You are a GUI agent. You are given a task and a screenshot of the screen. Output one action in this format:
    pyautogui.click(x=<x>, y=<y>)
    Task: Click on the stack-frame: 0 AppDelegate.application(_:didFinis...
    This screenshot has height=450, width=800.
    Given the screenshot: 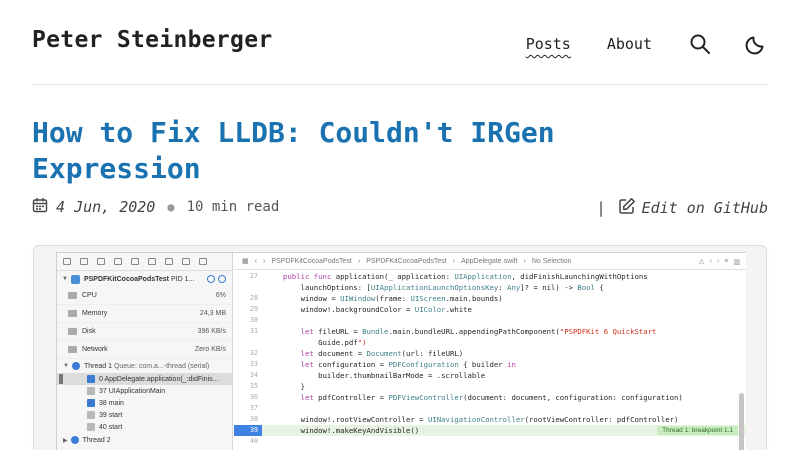 What is the action you would take?
    pyautogui.click(x=144, y=379)
    